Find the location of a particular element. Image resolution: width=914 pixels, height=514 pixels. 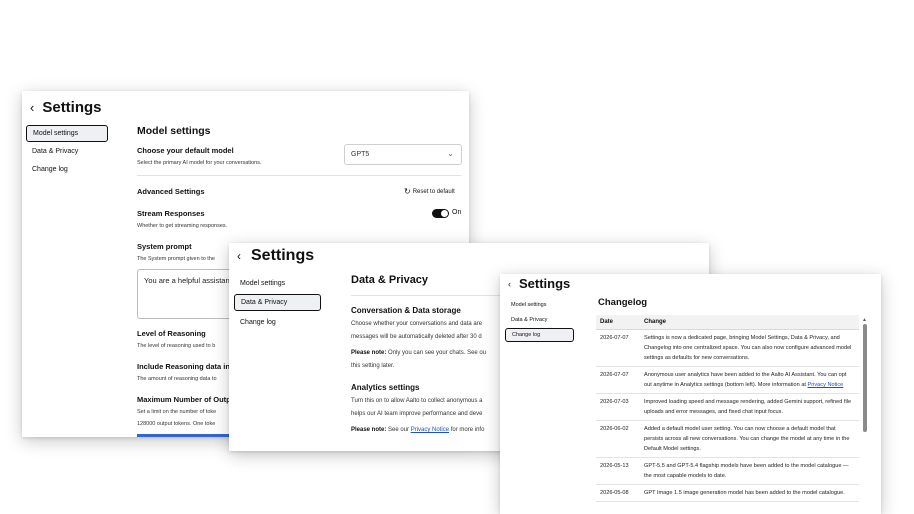

note-text: Only you can see your chats. See ou is located at coordinates (436, 353).